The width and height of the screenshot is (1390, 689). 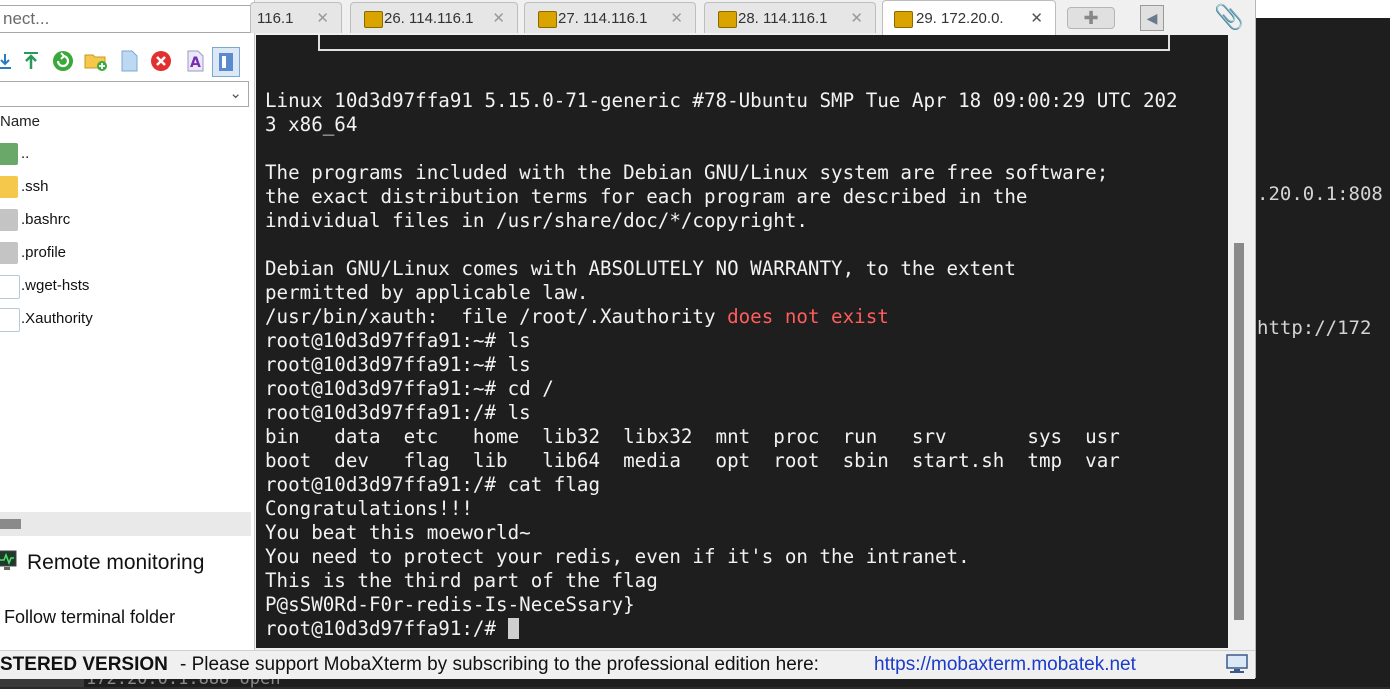 I want to click on document-icon, so click(x=10, y=287).